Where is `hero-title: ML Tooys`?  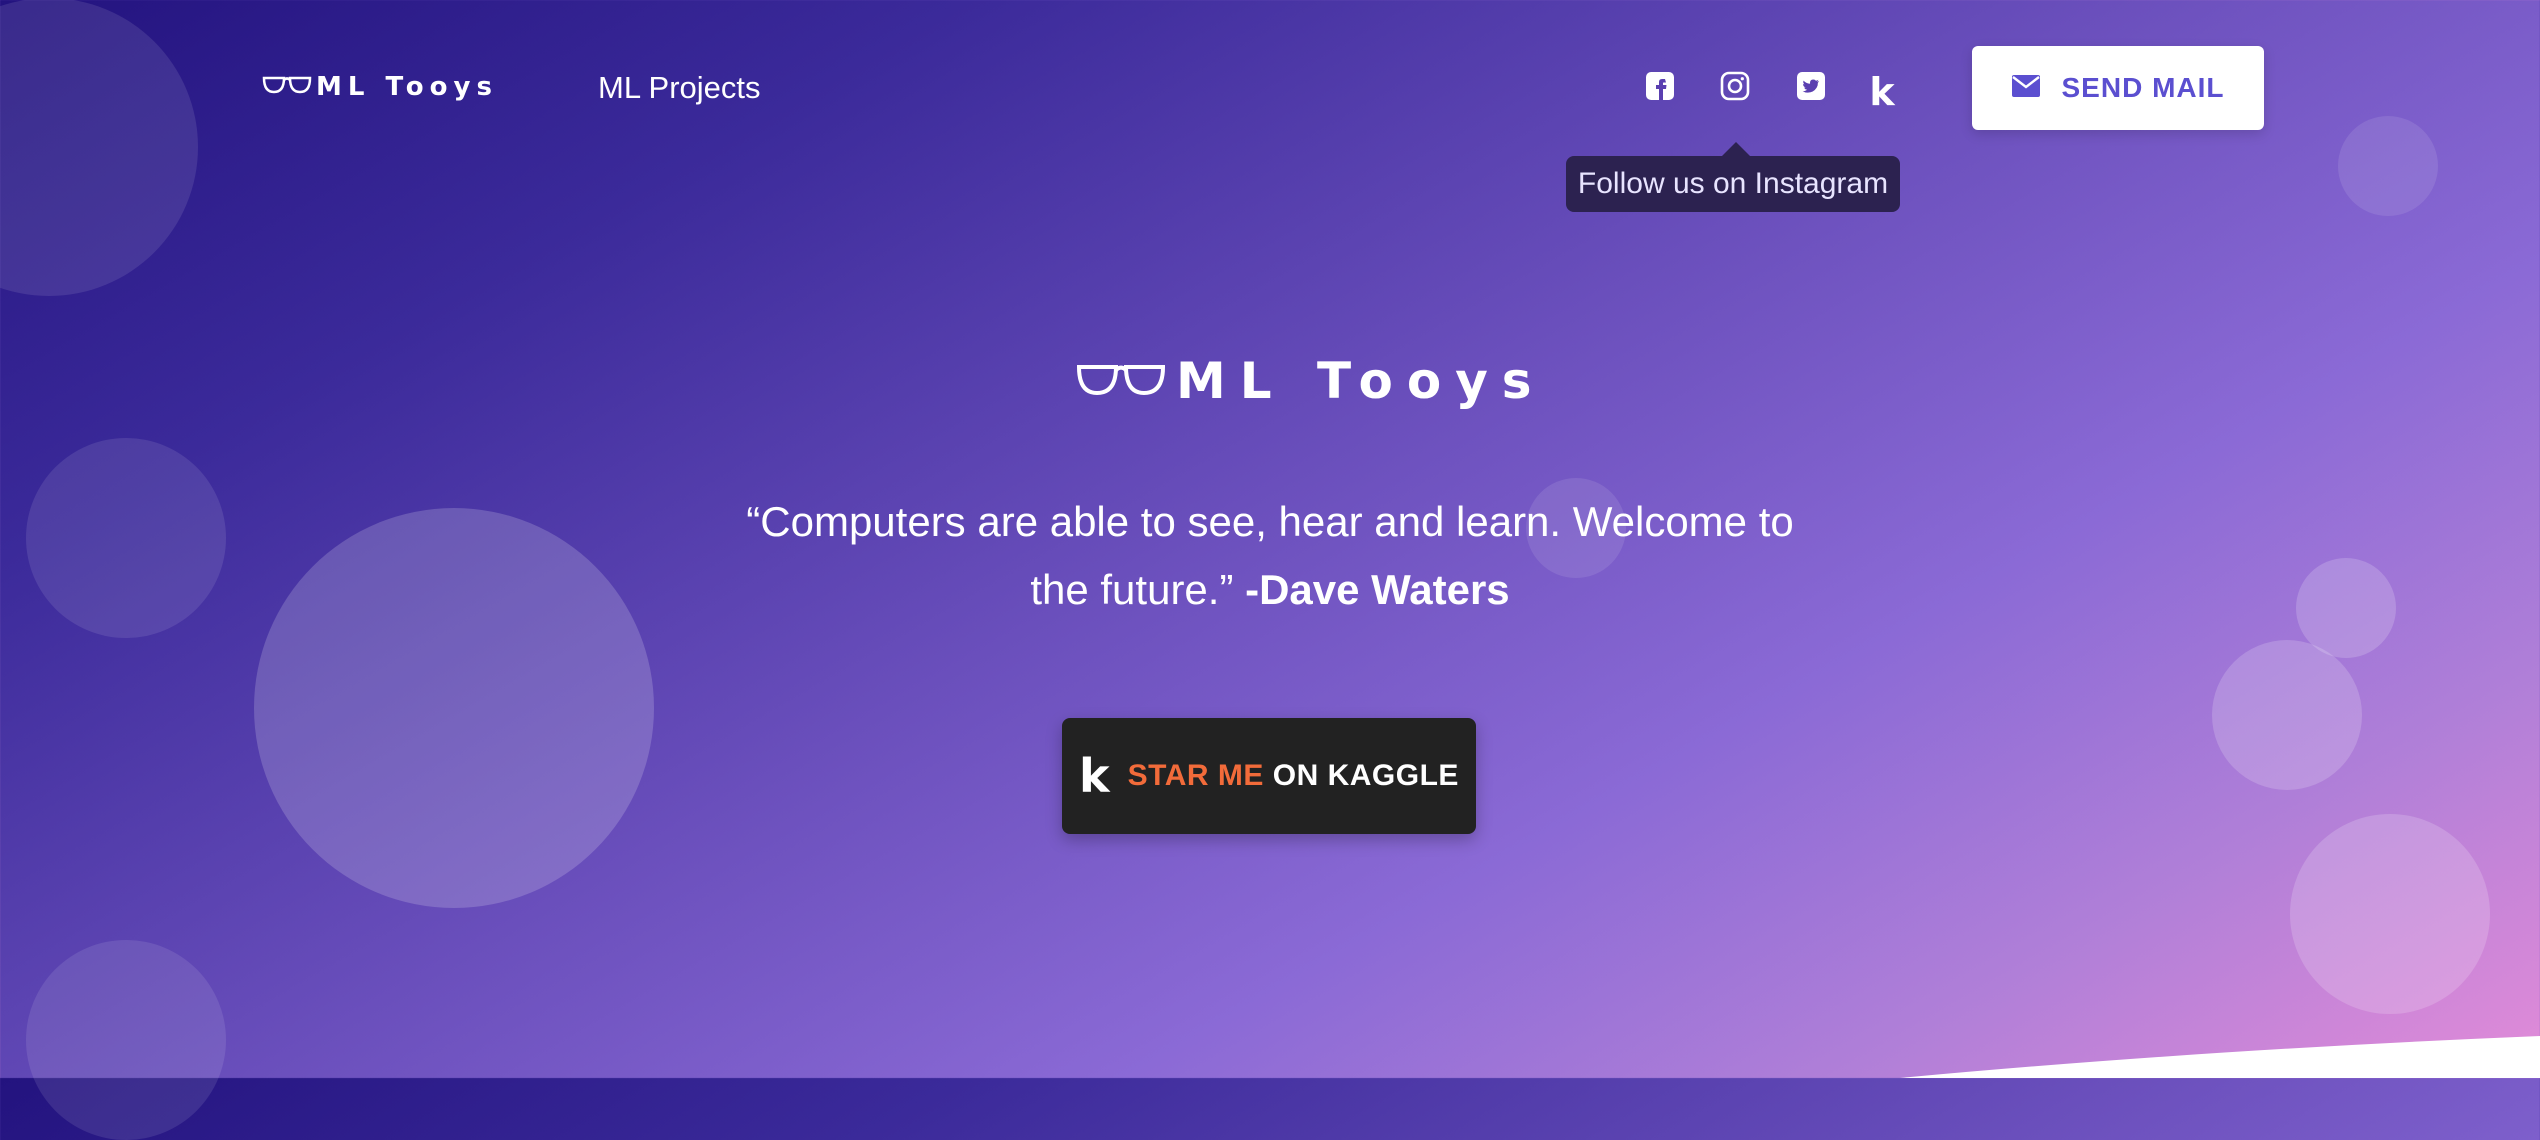
hero-title: ML Tooys is located at coordinates (1311, 381).